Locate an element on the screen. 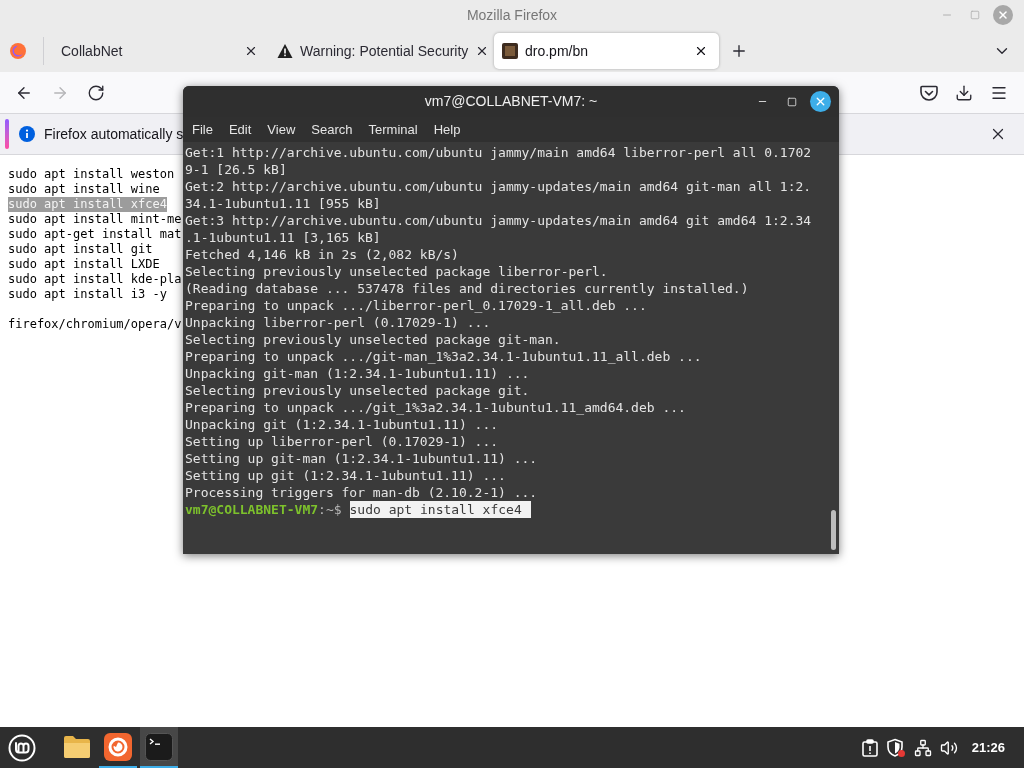 This screenshot has height=768, width=1024. terminal-output-line: Fetched 4,146 kB in 2s (2,082 kB/s) is located at coordinates (322, 254).